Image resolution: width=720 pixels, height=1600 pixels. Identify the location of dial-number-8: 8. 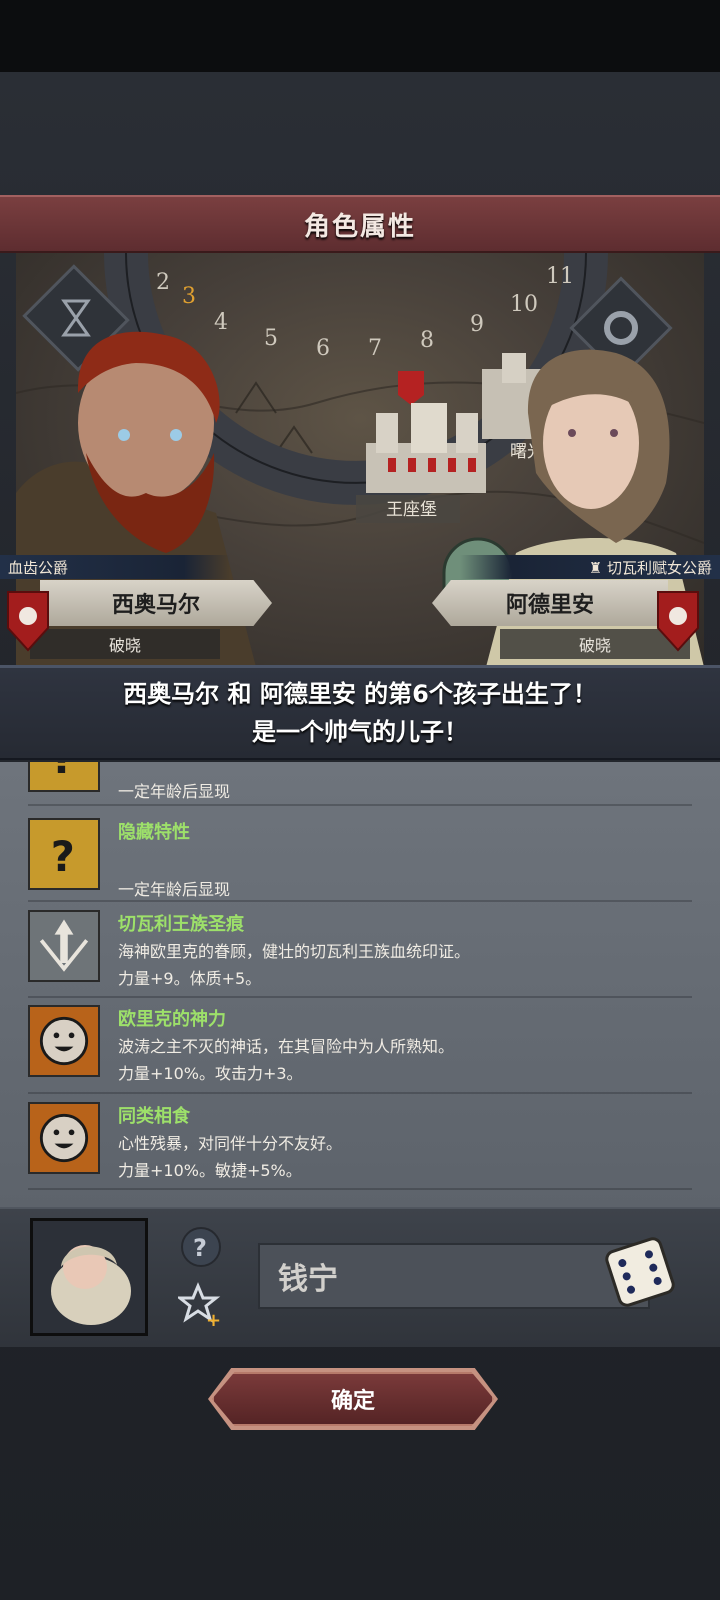
(427, 340).